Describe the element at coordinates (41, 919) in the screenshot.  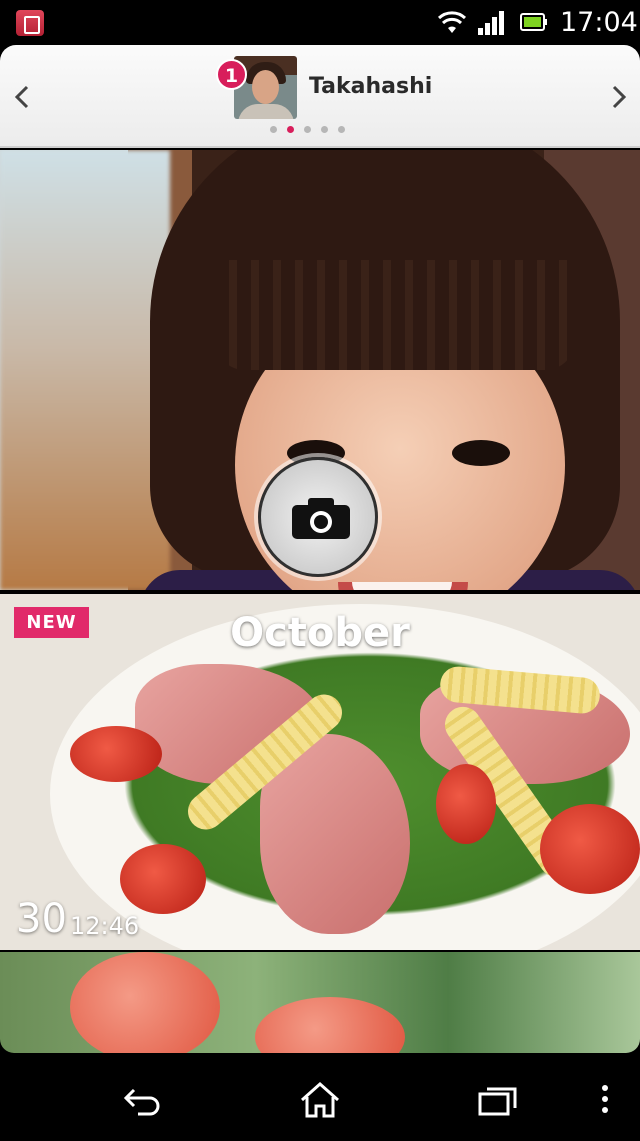
I see `date-day: 30` at that location.